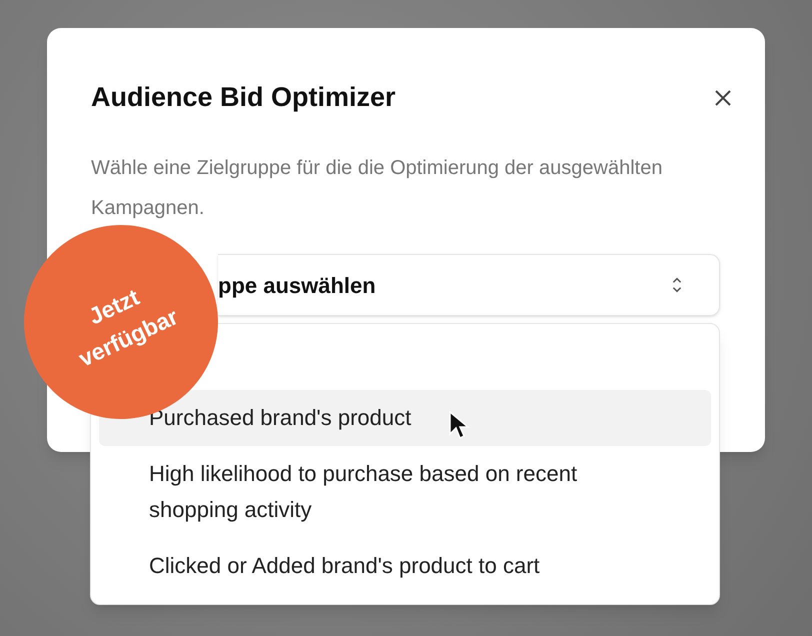 The height and width of the screenshot is (636, 812). What do you see at coordinates (244, 97) in the screenshot?
I see `dialog-title: Audience Bid Optimizer` at bounding box center [244, 97].